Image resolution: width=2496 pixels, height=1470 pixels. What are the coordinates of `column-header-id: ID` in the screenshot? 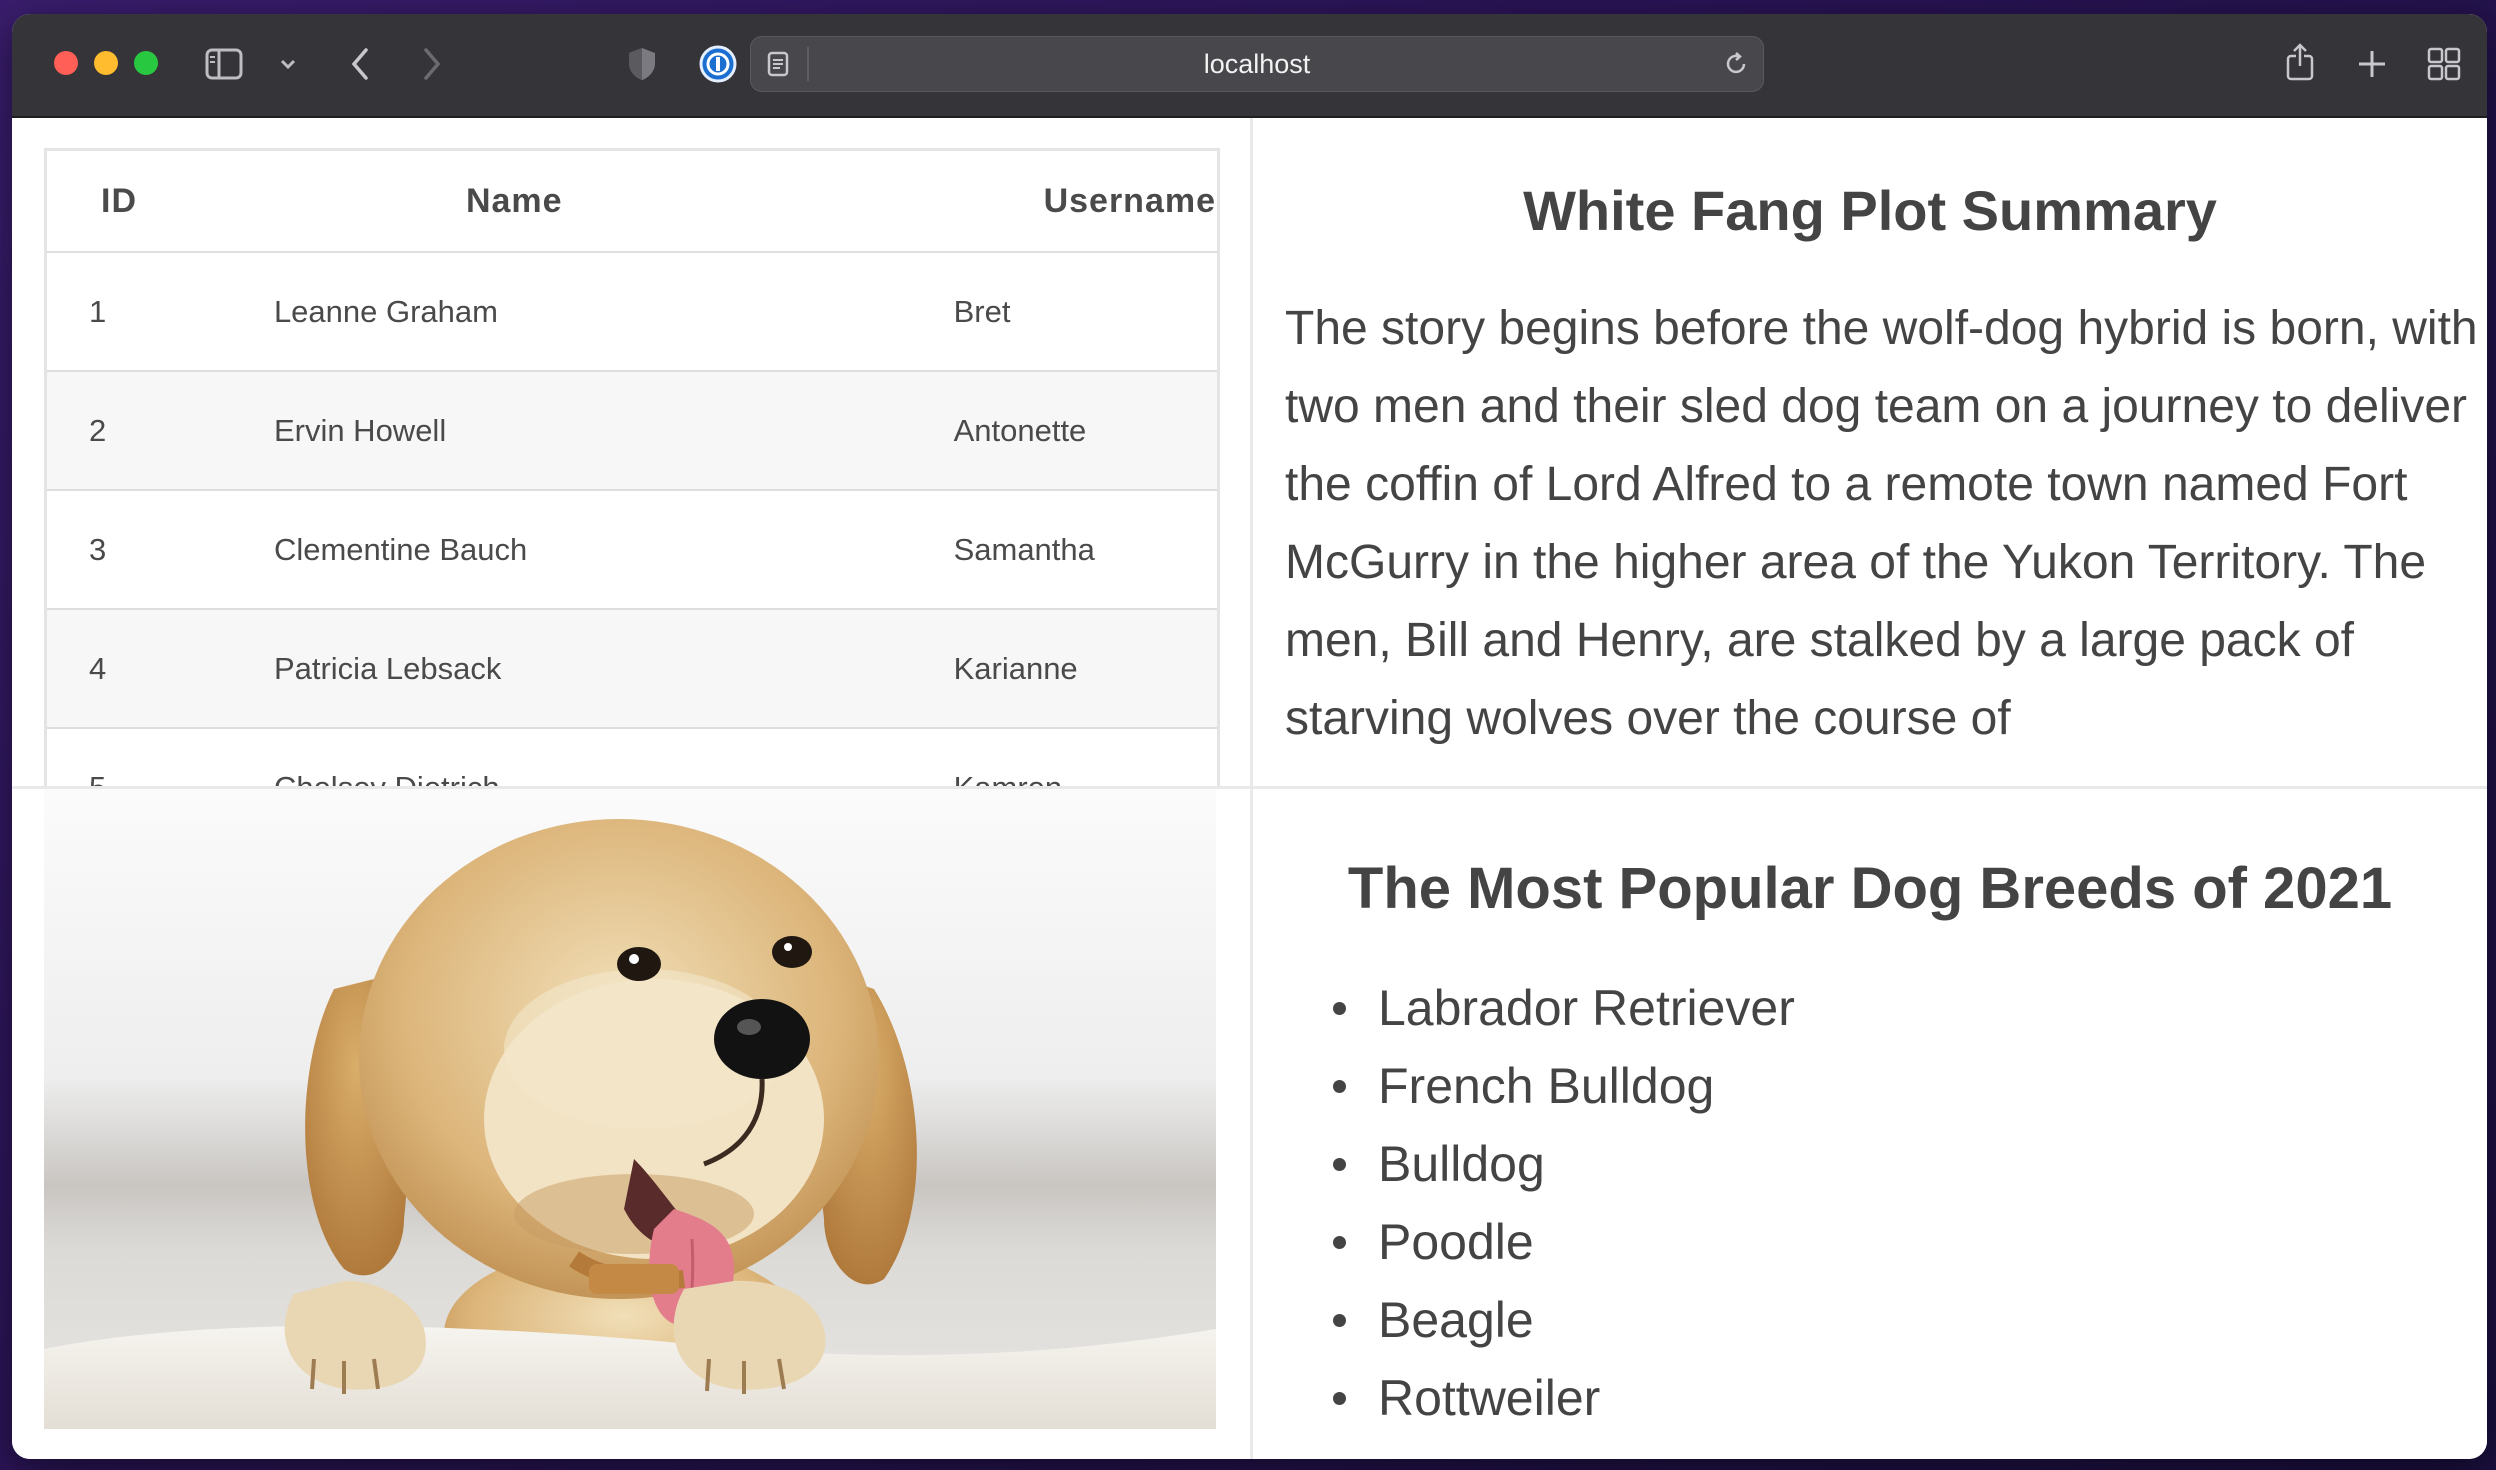 It's located at (140, 202).